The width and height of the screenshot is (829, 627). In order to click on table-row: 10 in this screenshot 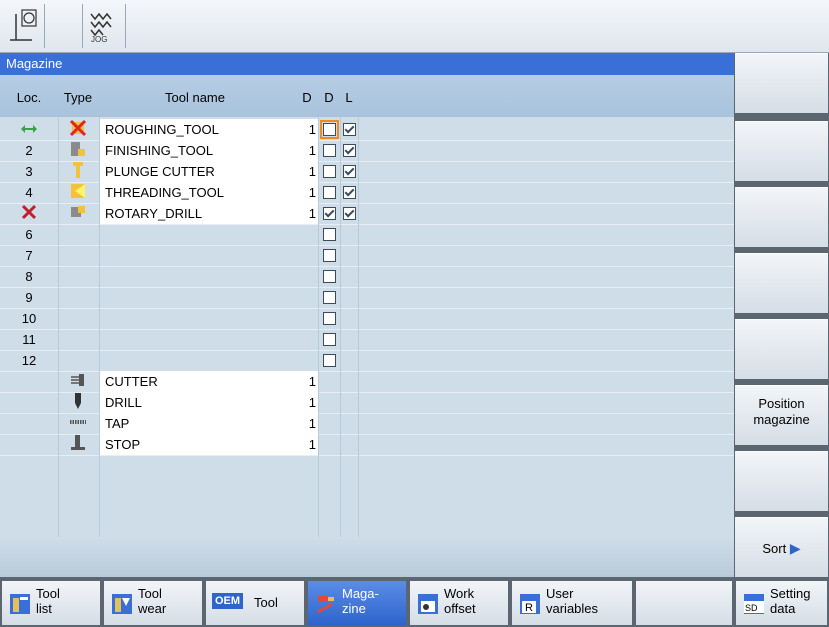, I will do `click(367, 319)`.